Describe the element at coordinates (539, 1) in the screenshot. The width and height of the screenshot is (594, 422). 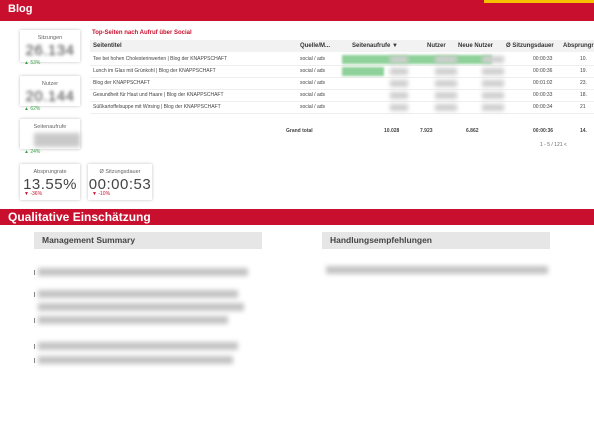
I see `header-accent` at that location.